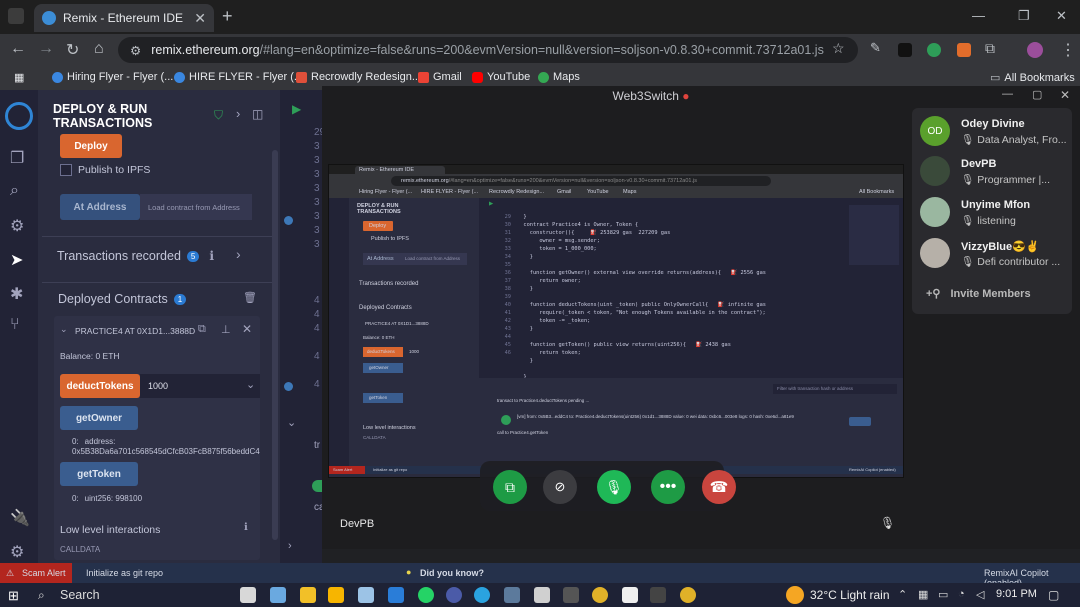  I want to click on extension-icon, so click(905, 50).